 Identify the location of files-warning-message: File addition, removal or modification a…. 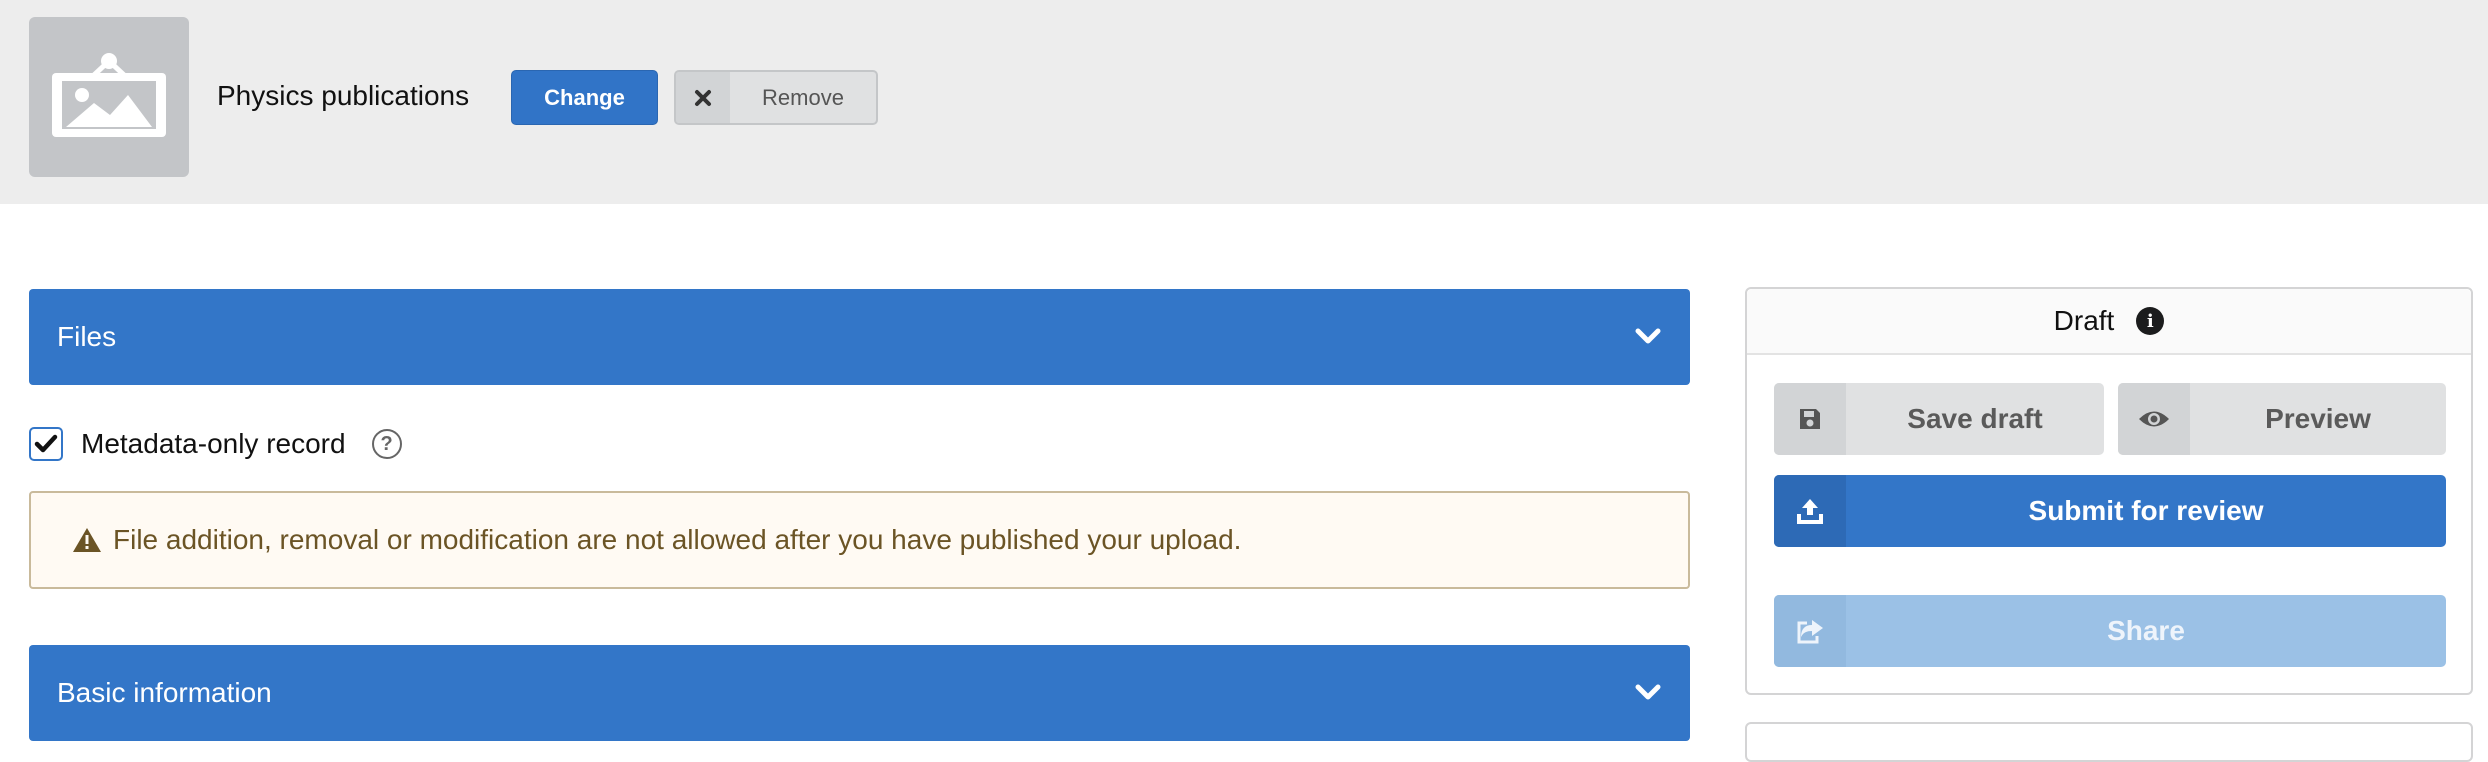
(859, 540).